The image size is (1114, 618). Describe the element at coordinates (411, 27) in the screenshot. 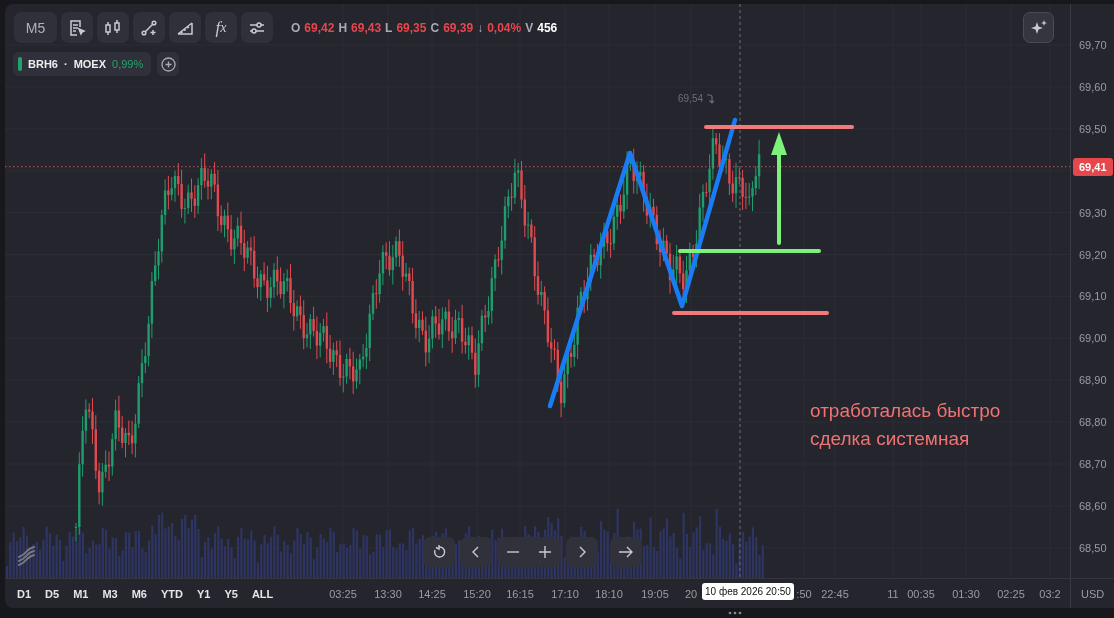

I see `ohlc-value: 69,35` at that location.